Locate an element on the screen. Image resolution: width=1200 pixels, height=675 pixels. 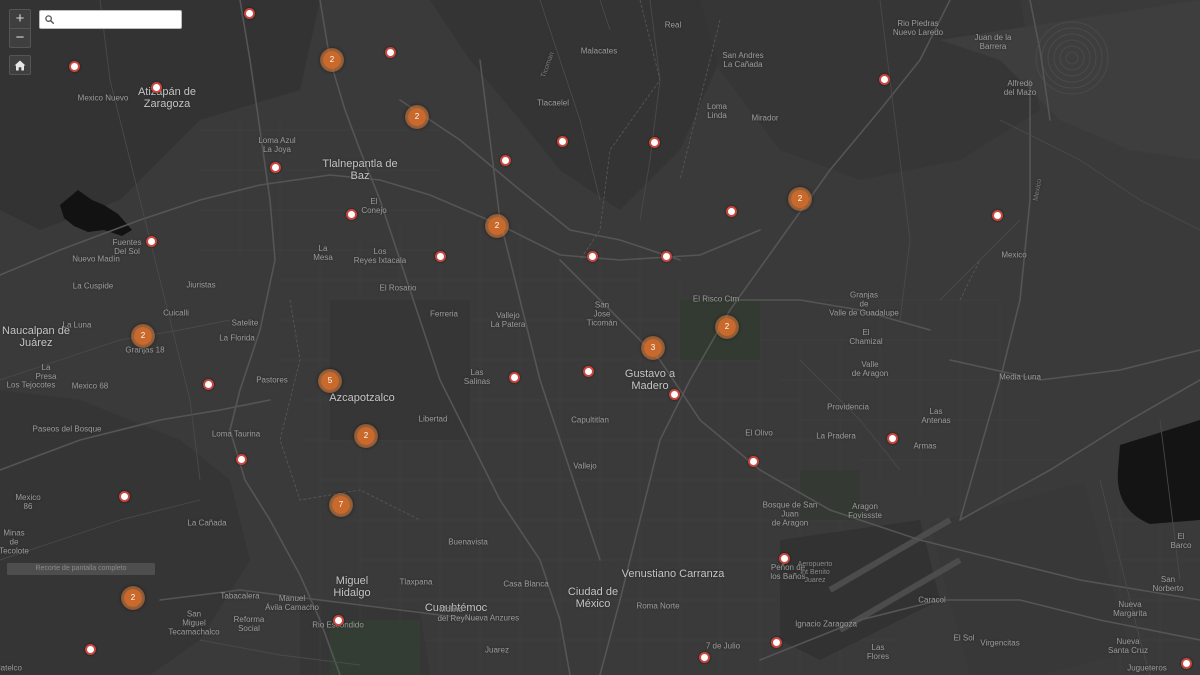
zoom-in-button: + is located at coordinates (20, 19).